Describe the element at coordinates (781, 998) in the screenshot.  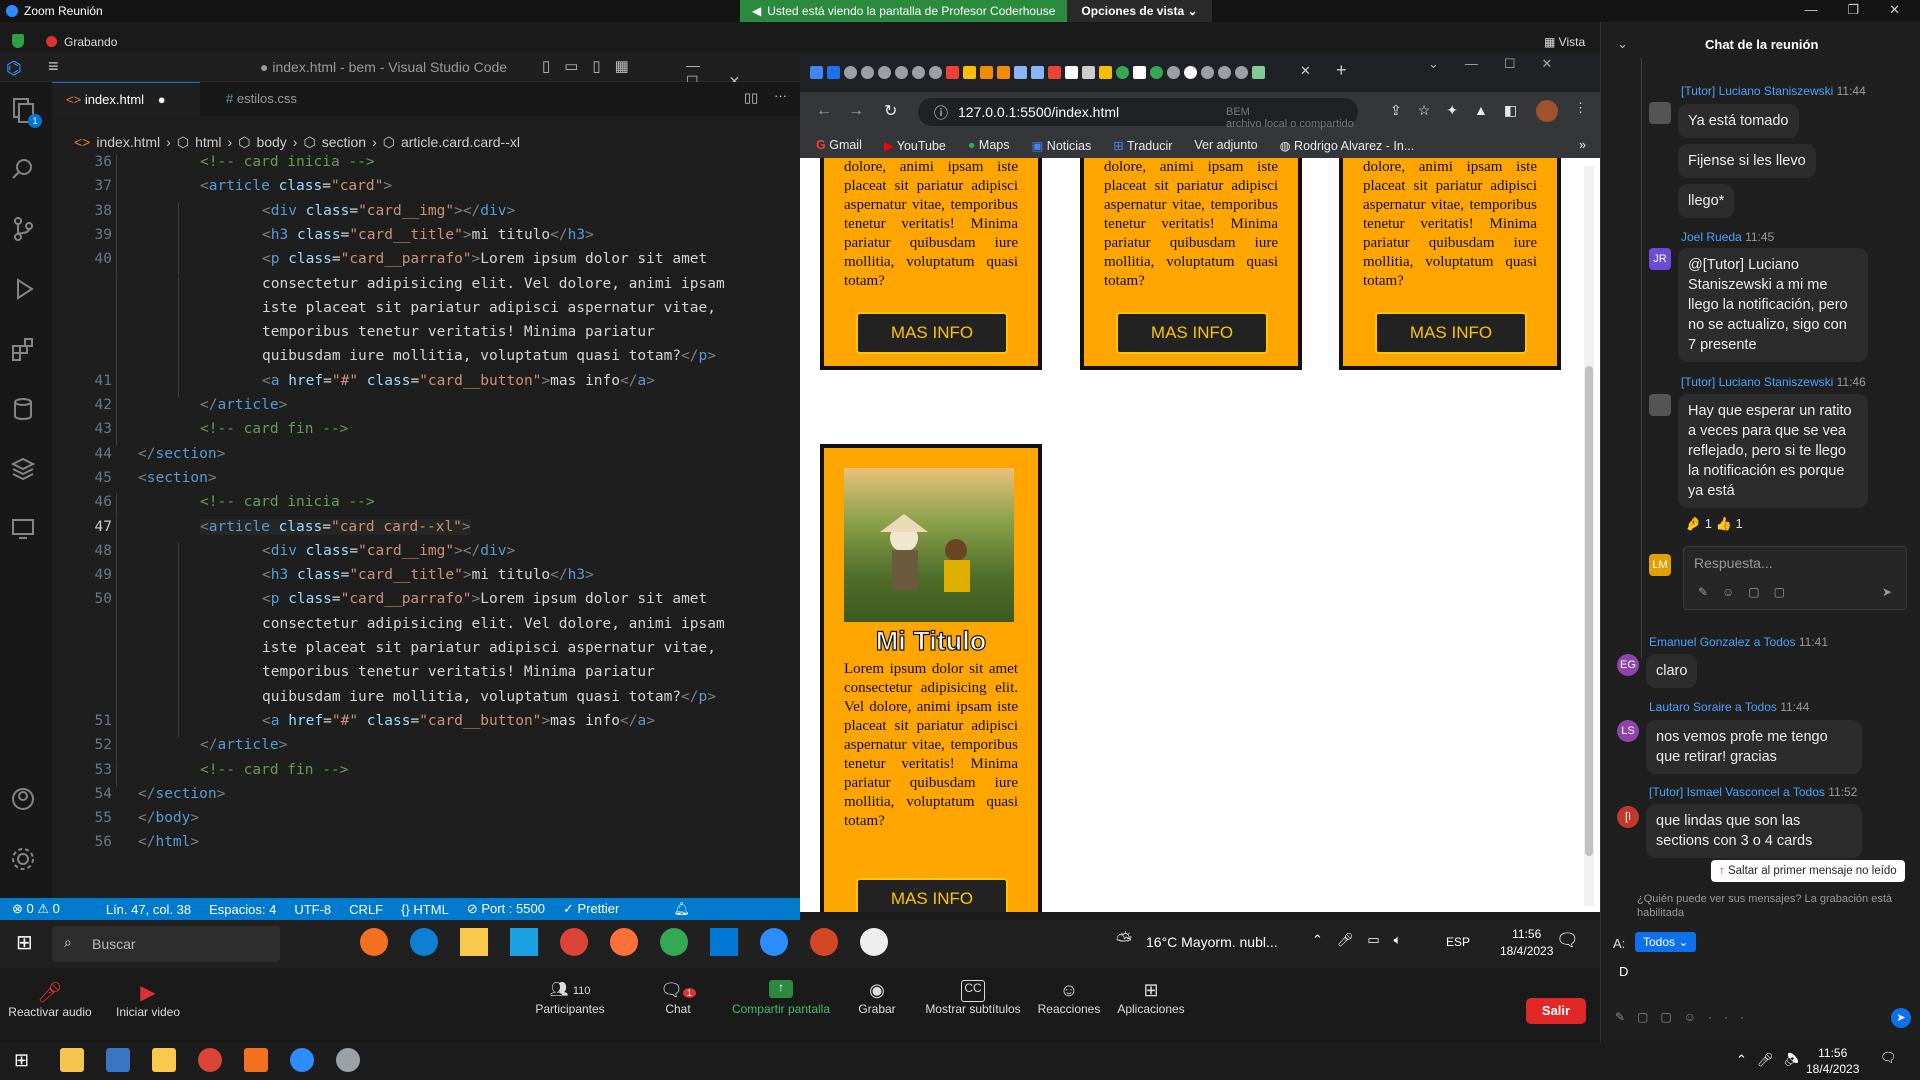
I see `share-screen-button: ↑ Compartir pantalla` at that location.